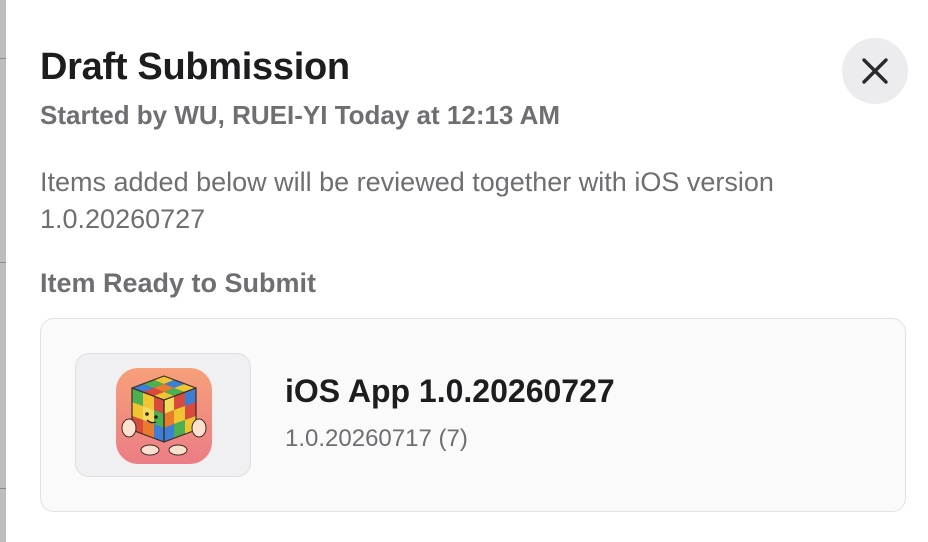  Describe the element at coordinates (178, 283) in the screenshot. I see `section-heading: Item Ready to Submit` at that location.